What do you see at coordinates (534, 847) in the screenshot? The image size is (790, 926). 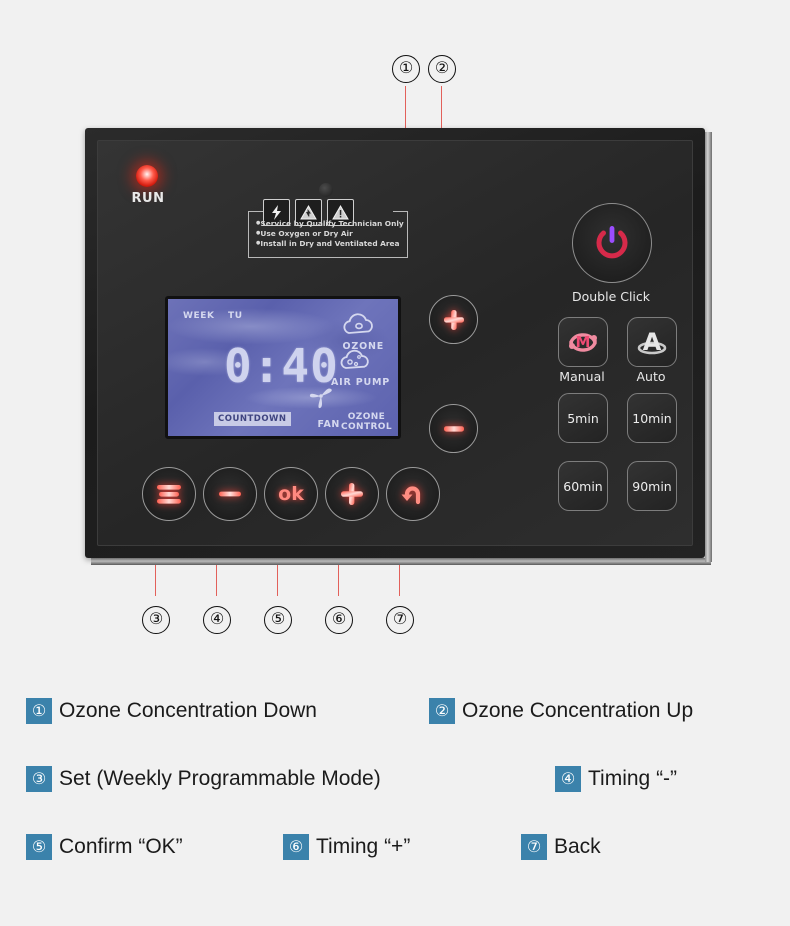 I see `legend-badge-7: ⑦` at bounding box center [534, 847].